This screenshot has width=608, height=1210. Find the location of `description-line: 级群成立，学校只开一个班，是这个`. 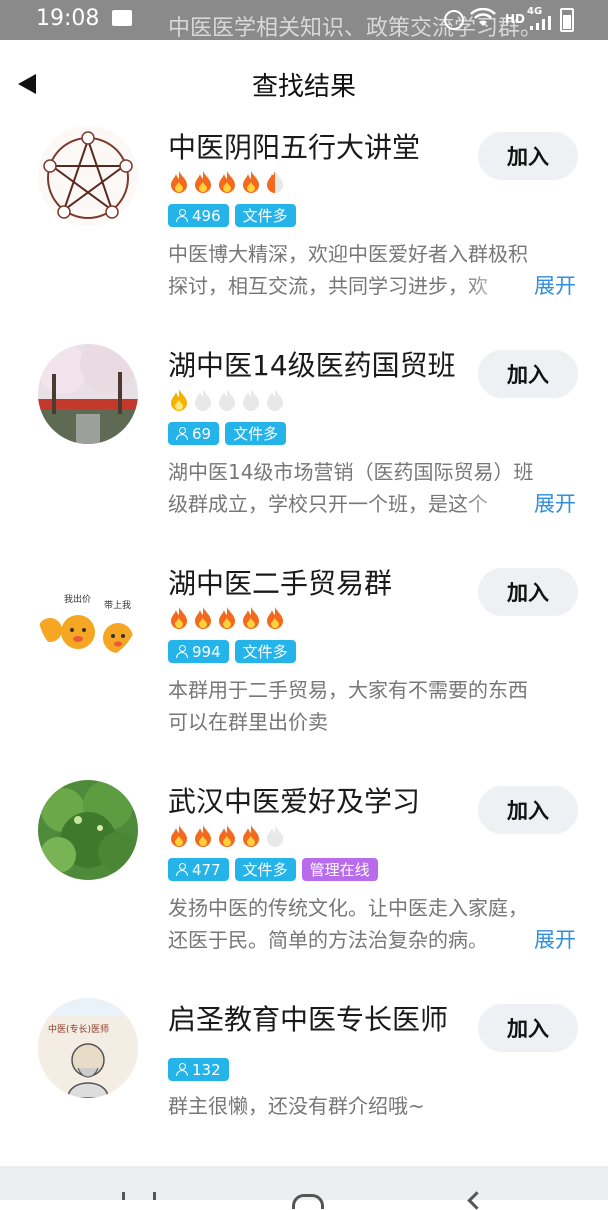

description-line: 级群成立，学校只开一个班，是这个 is located at coordinates (328, 504).